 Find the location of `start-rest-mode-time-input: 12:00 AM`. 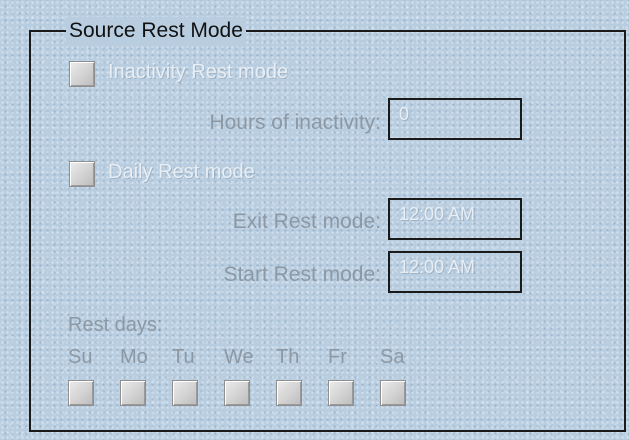

start-rest-mode-time-input: 12:00 AM is located at coordinates (455, 272).